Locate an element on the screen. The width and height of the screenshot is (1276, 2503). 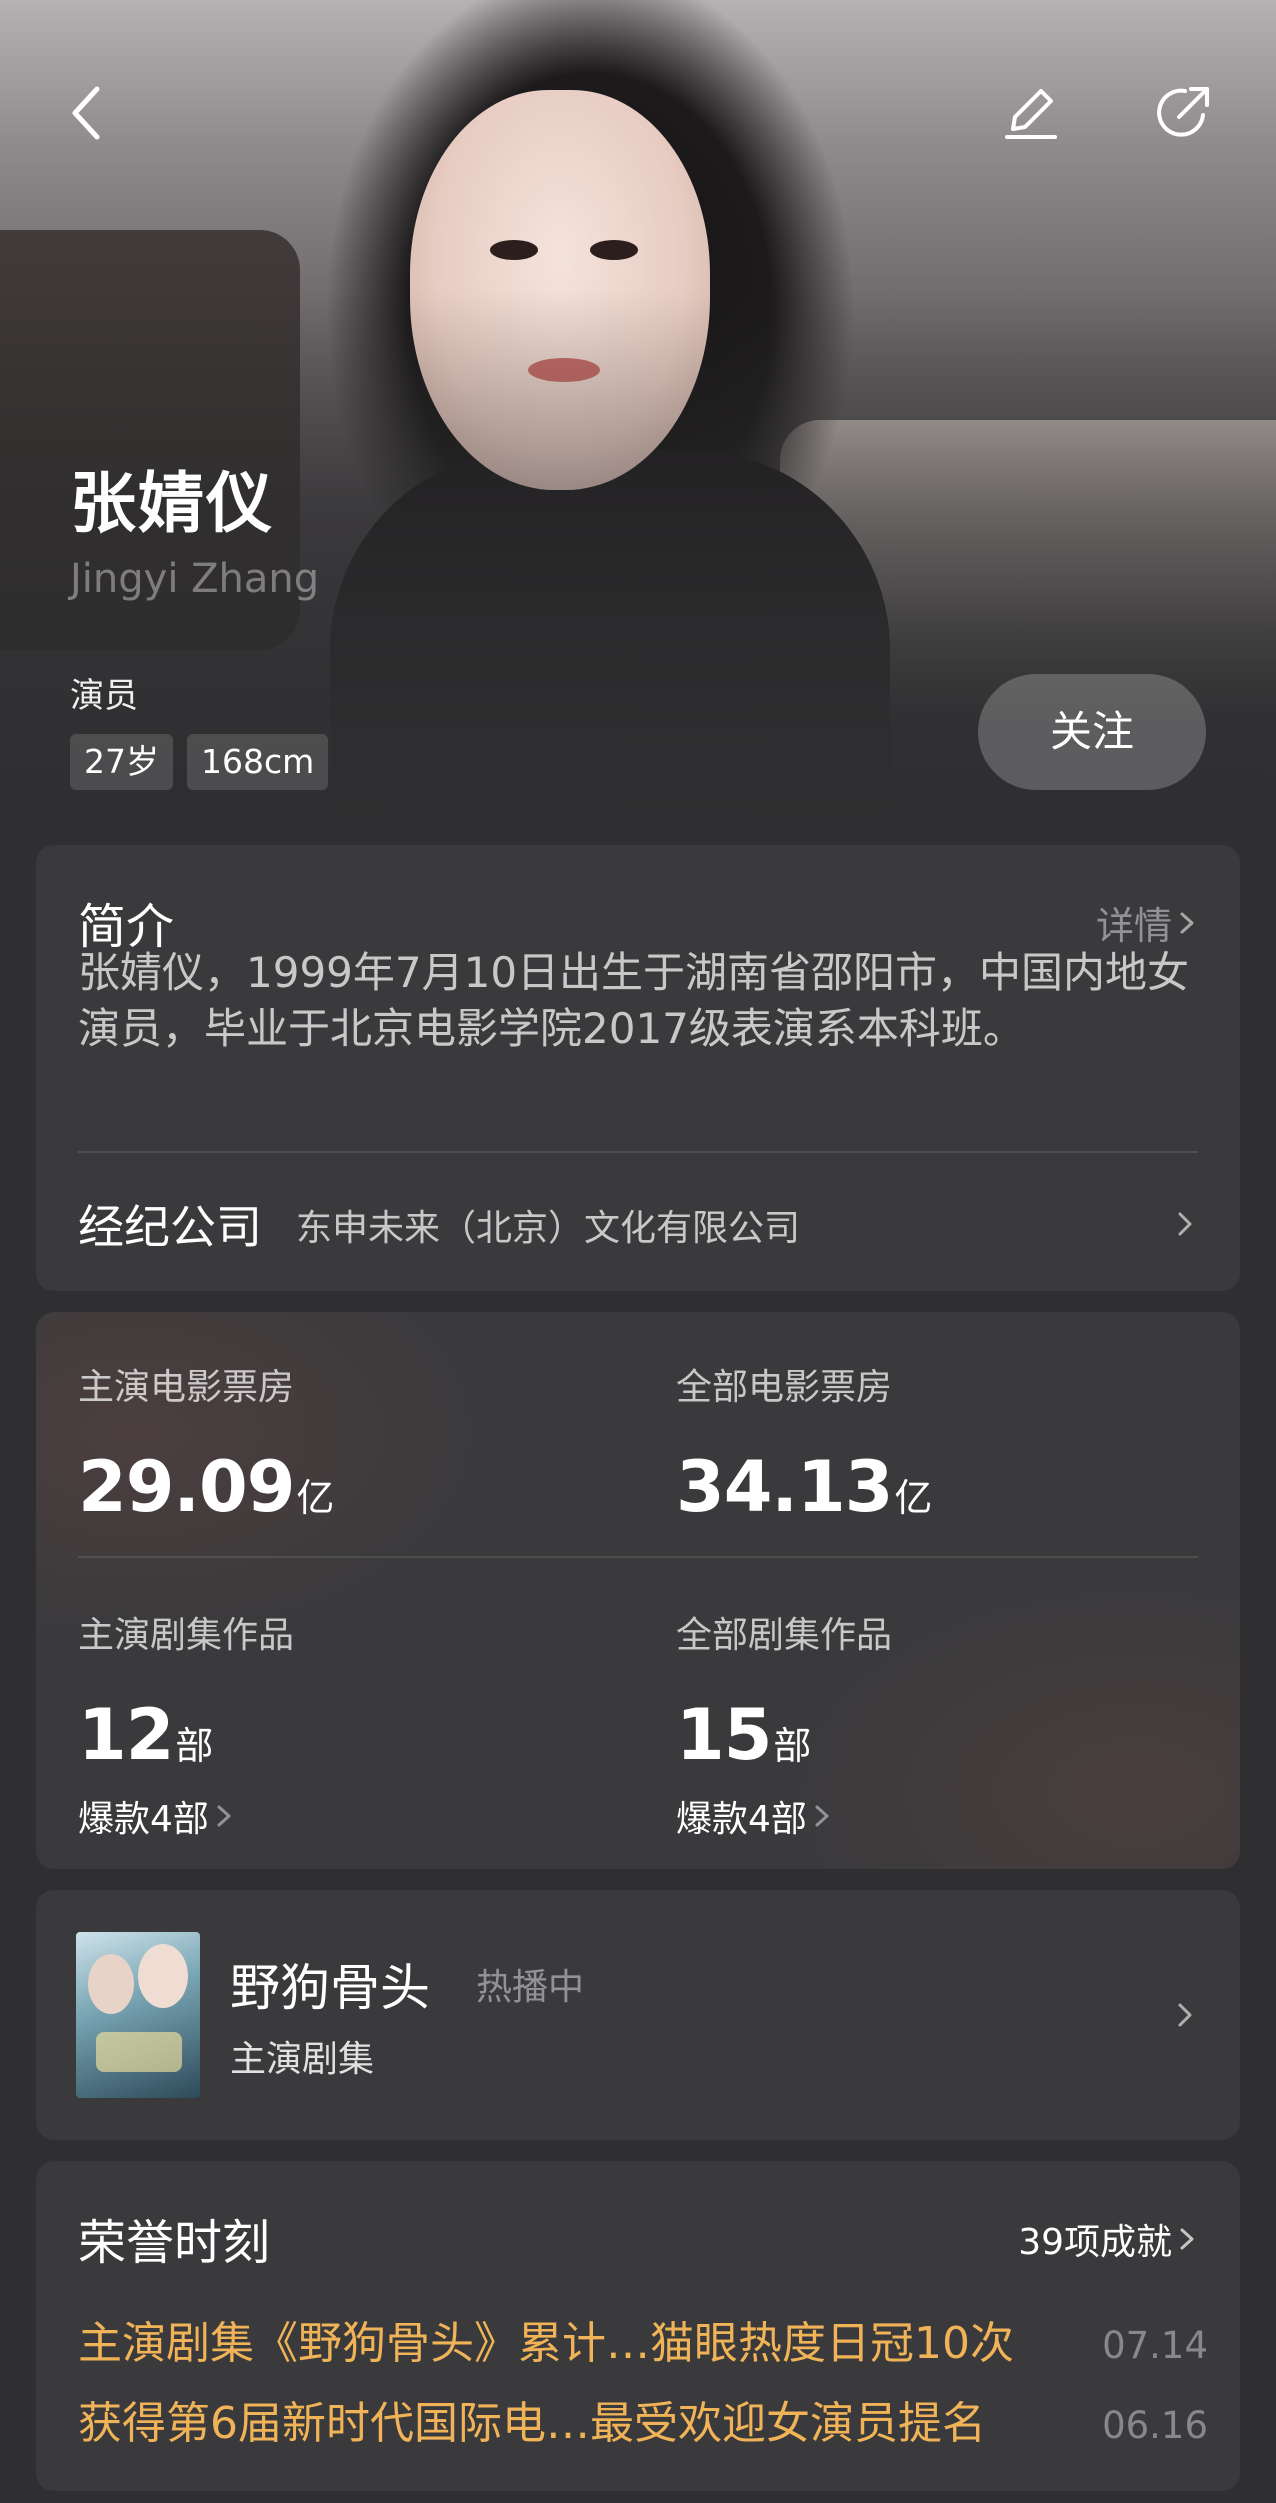
honor-date: 06.16 is located at coordinates (1155, 2425).